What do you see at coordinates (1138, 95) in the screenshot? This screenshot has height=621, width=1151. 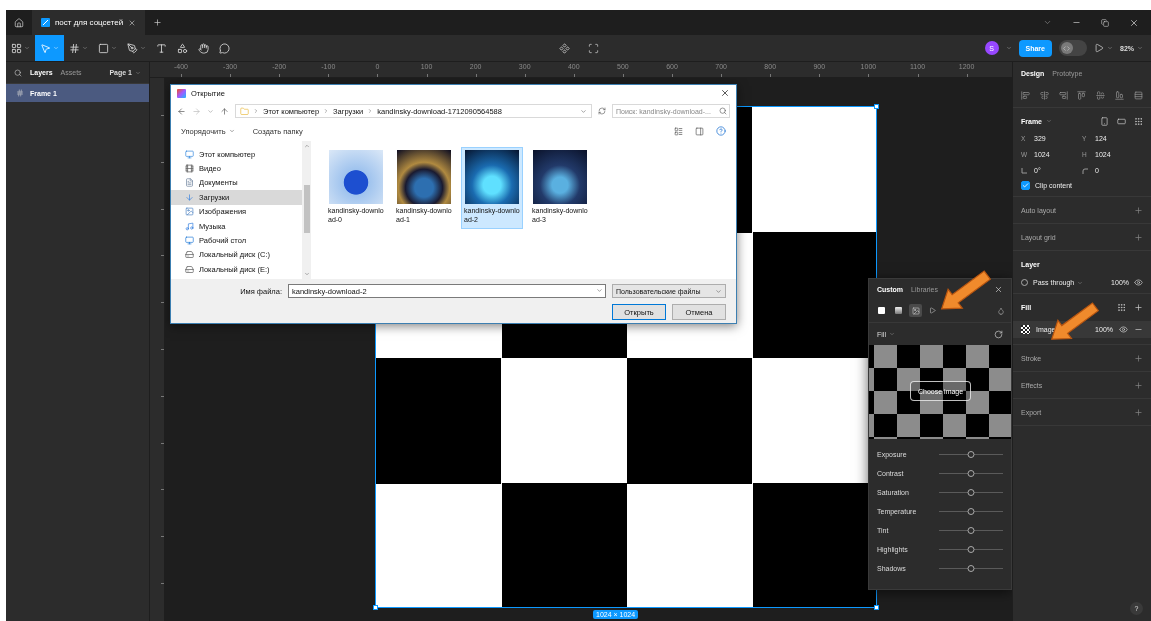 I see `distribute-icon` at bounding box center [1138, 95].